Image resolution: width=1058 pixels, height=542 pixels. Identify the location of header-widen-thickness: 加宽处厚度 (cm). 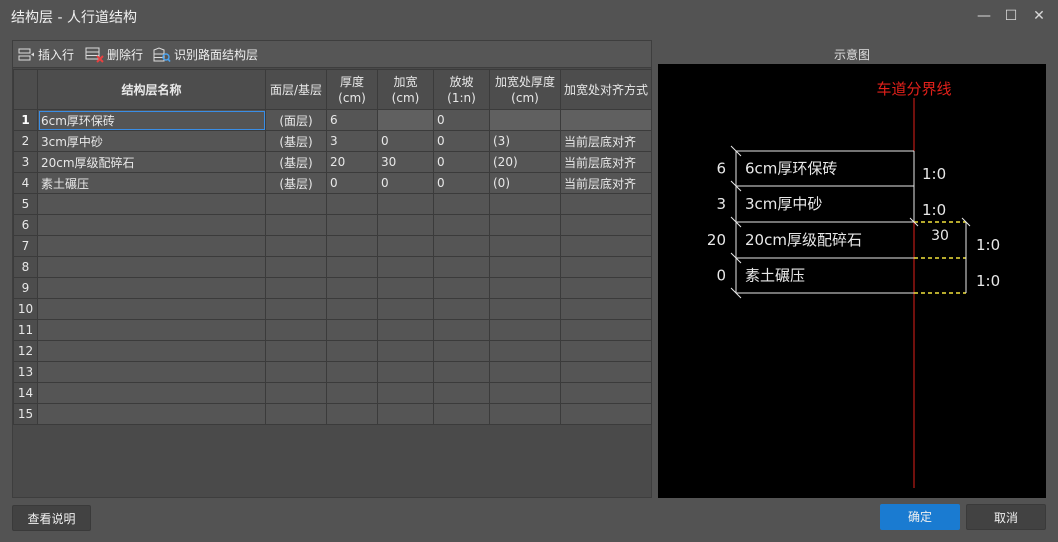
(525, 89).